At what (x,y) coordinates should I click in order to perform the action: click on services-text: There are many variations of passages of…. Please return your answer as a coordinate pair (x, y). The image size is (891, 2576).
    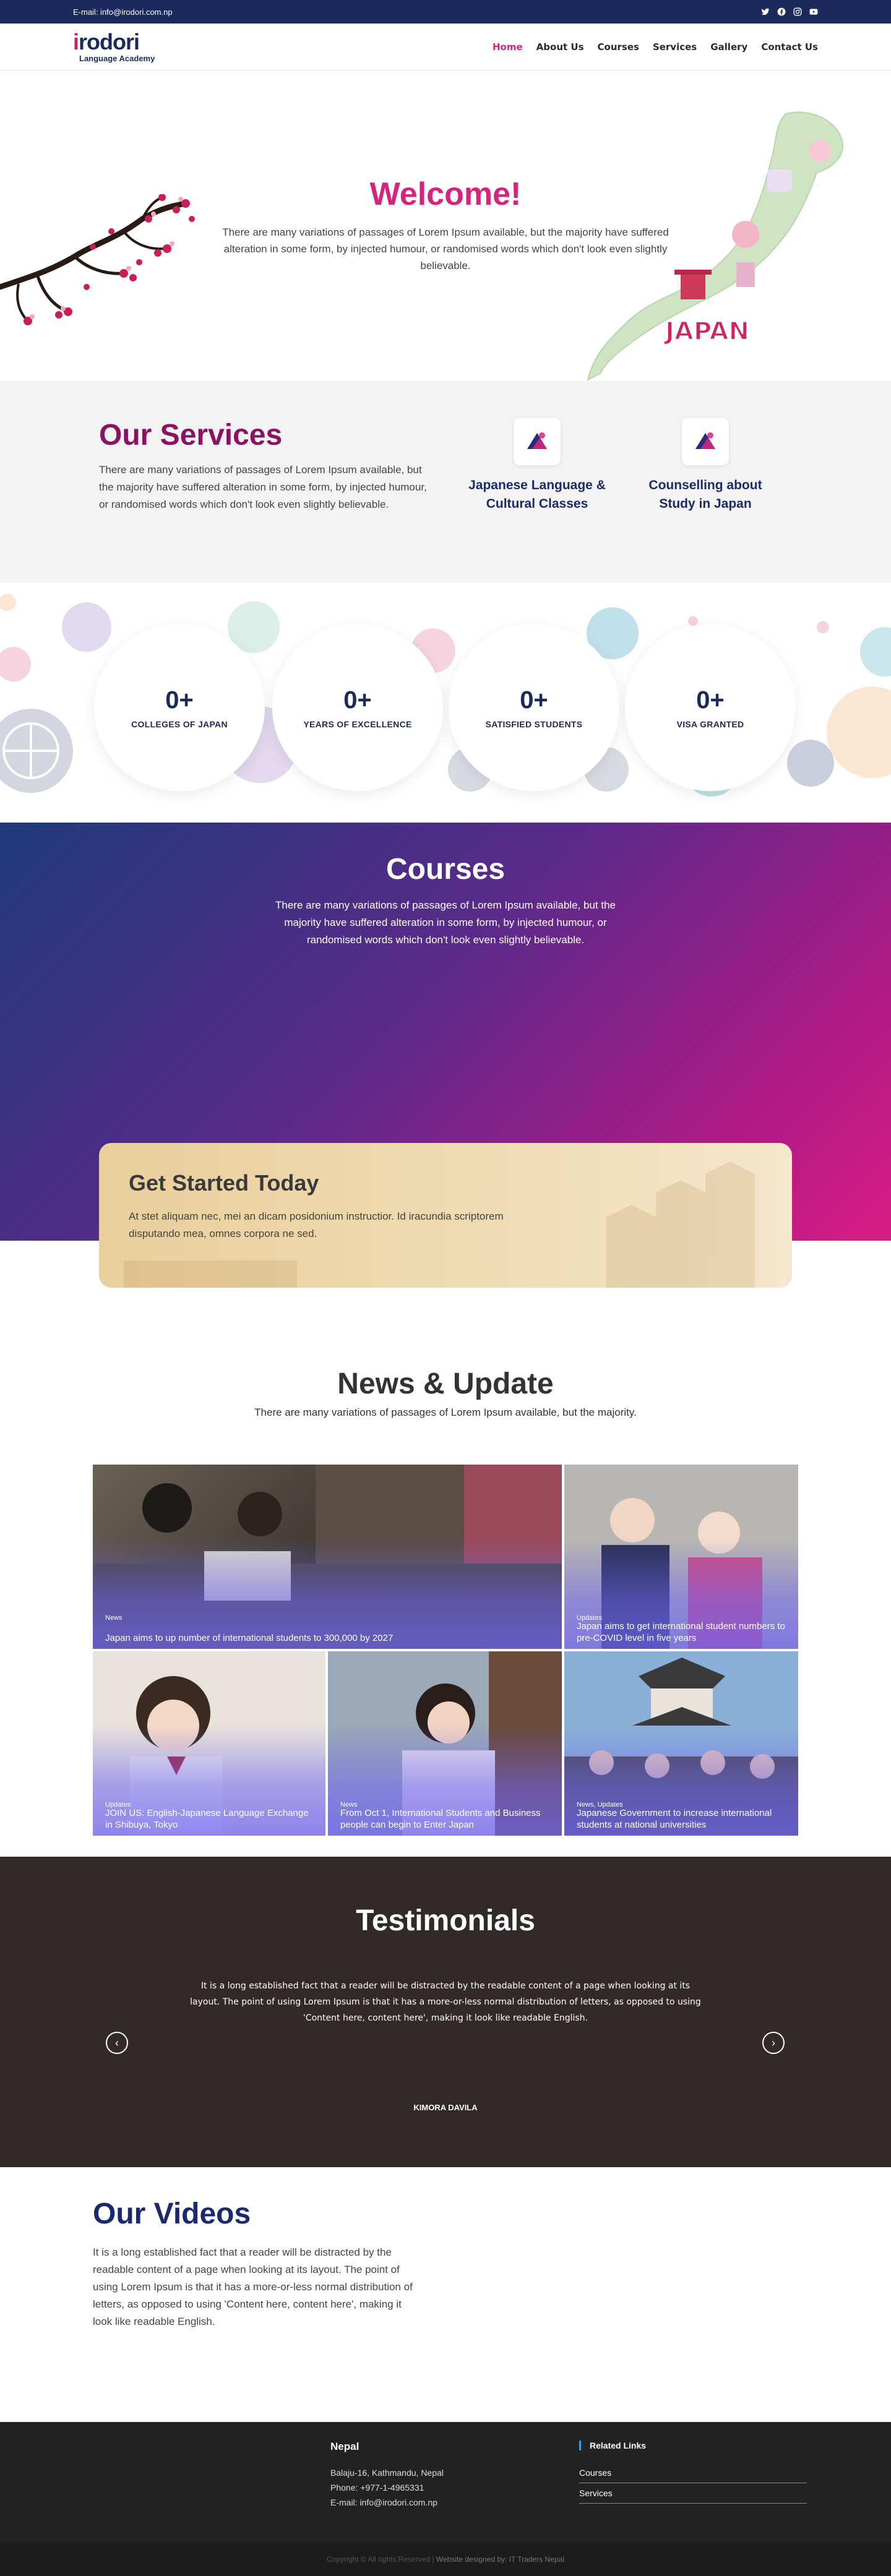
    Looking at the image, I should click on (263, 487).